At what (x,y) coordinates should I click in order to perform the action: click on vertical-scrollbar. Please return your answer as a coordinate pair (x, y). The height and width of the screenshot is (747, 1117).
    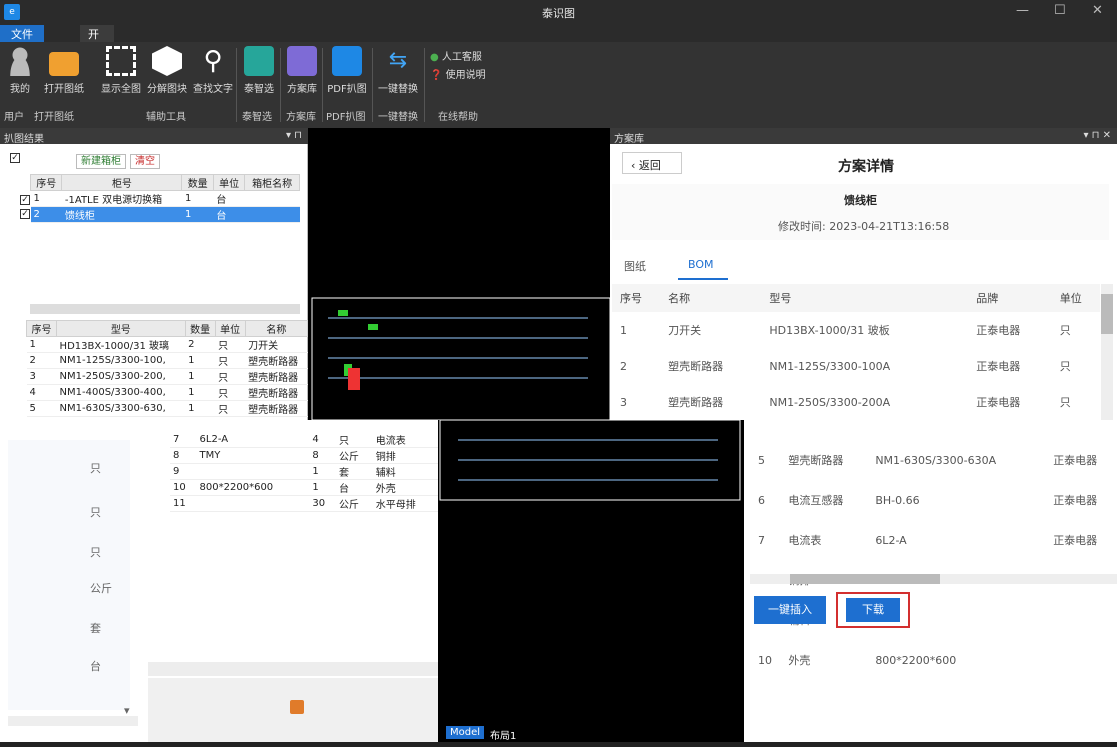
    Looking at the image, I should click on (1107, 352).